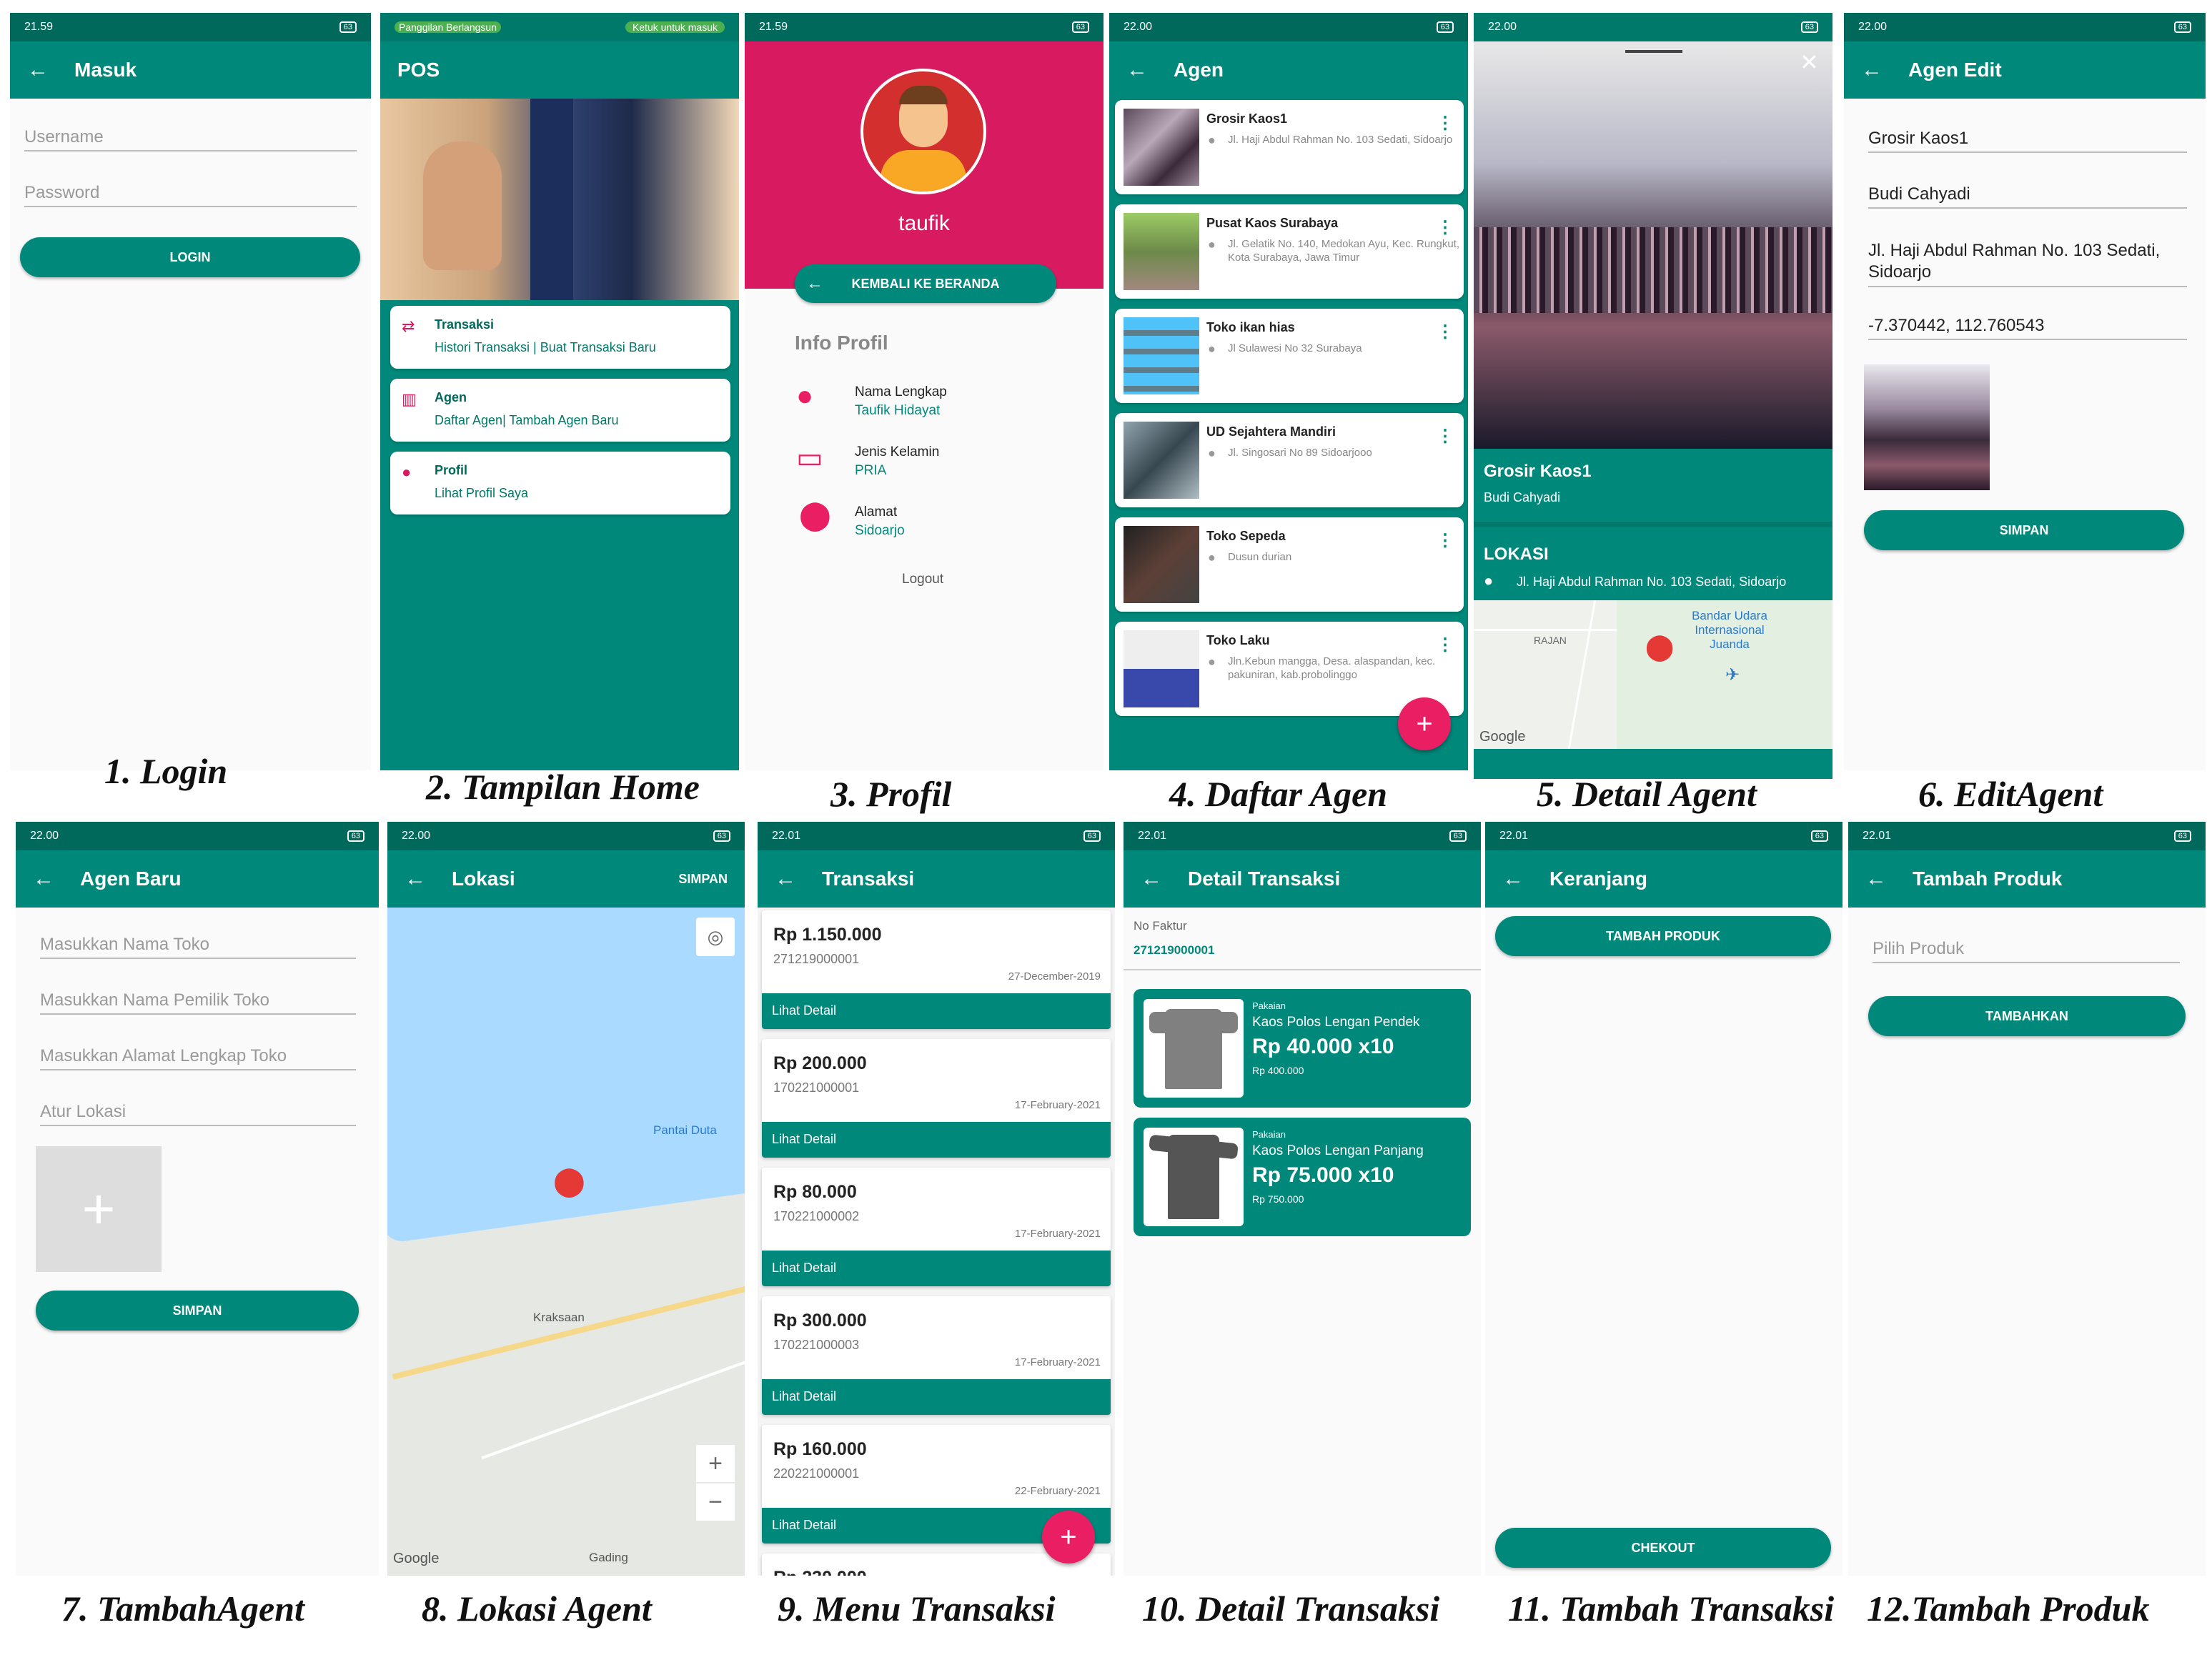  Describe the element at coordinates (1291, 1609) in the screenshot. I see `caption-detail-transaksi: 10. Detail Transaksi` at that location.